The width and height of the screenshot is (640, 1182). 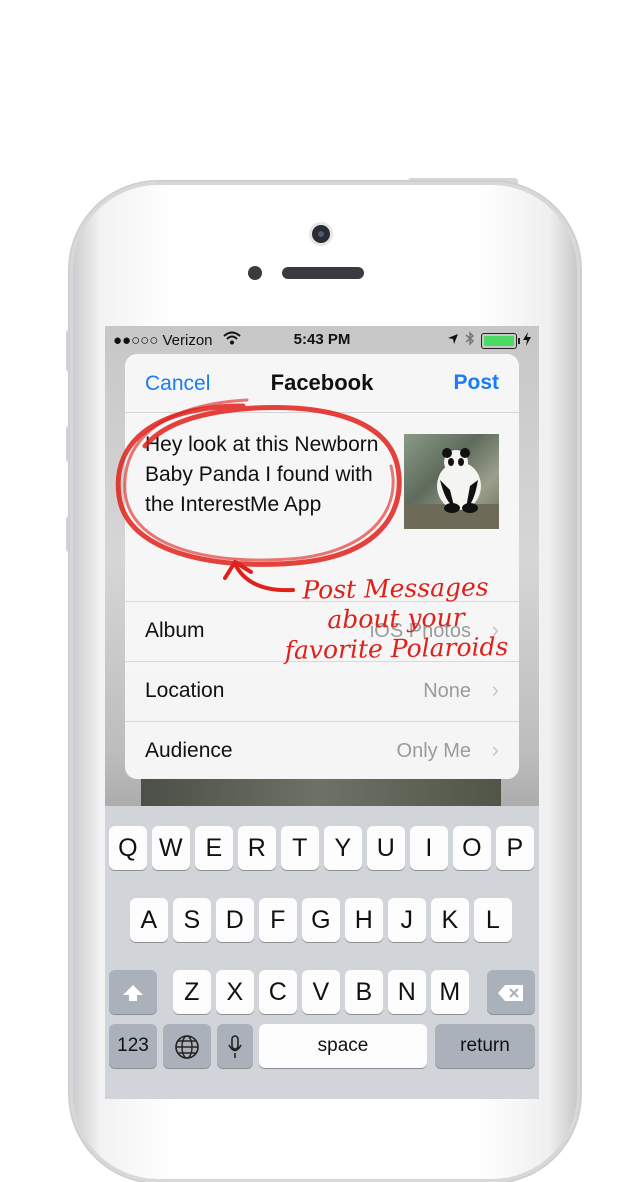 I want to click on key-t: T, so click(x=300, y=848).